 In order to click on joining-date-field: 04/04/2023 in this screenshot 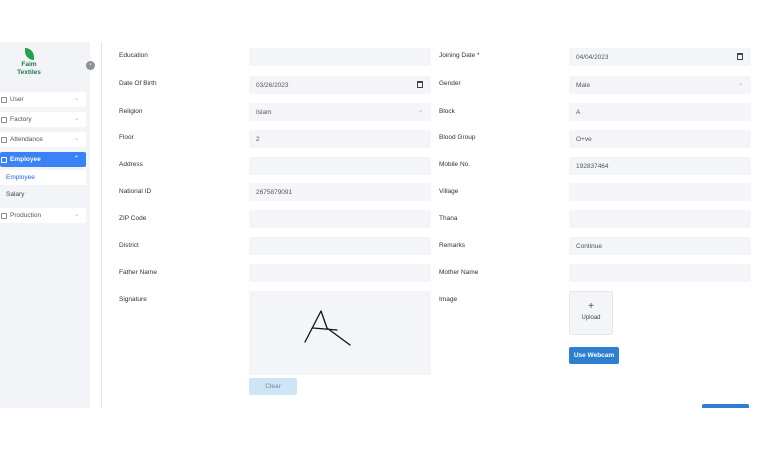, I will do `click(660, 57)`.